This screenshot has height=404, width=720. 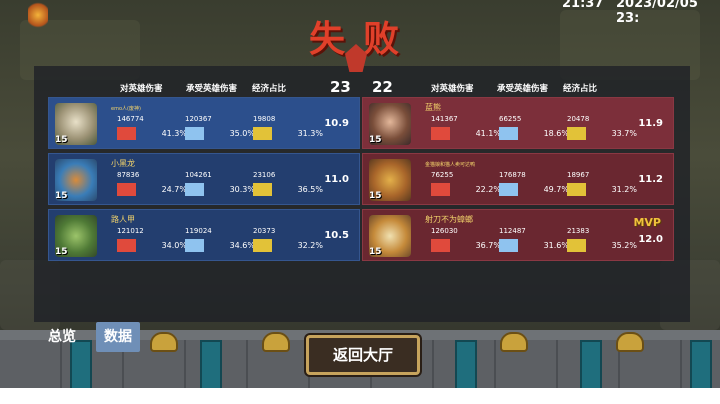 I want to click on hero-damage-stat: 146774 41.3%, so click(x=152, y=130).